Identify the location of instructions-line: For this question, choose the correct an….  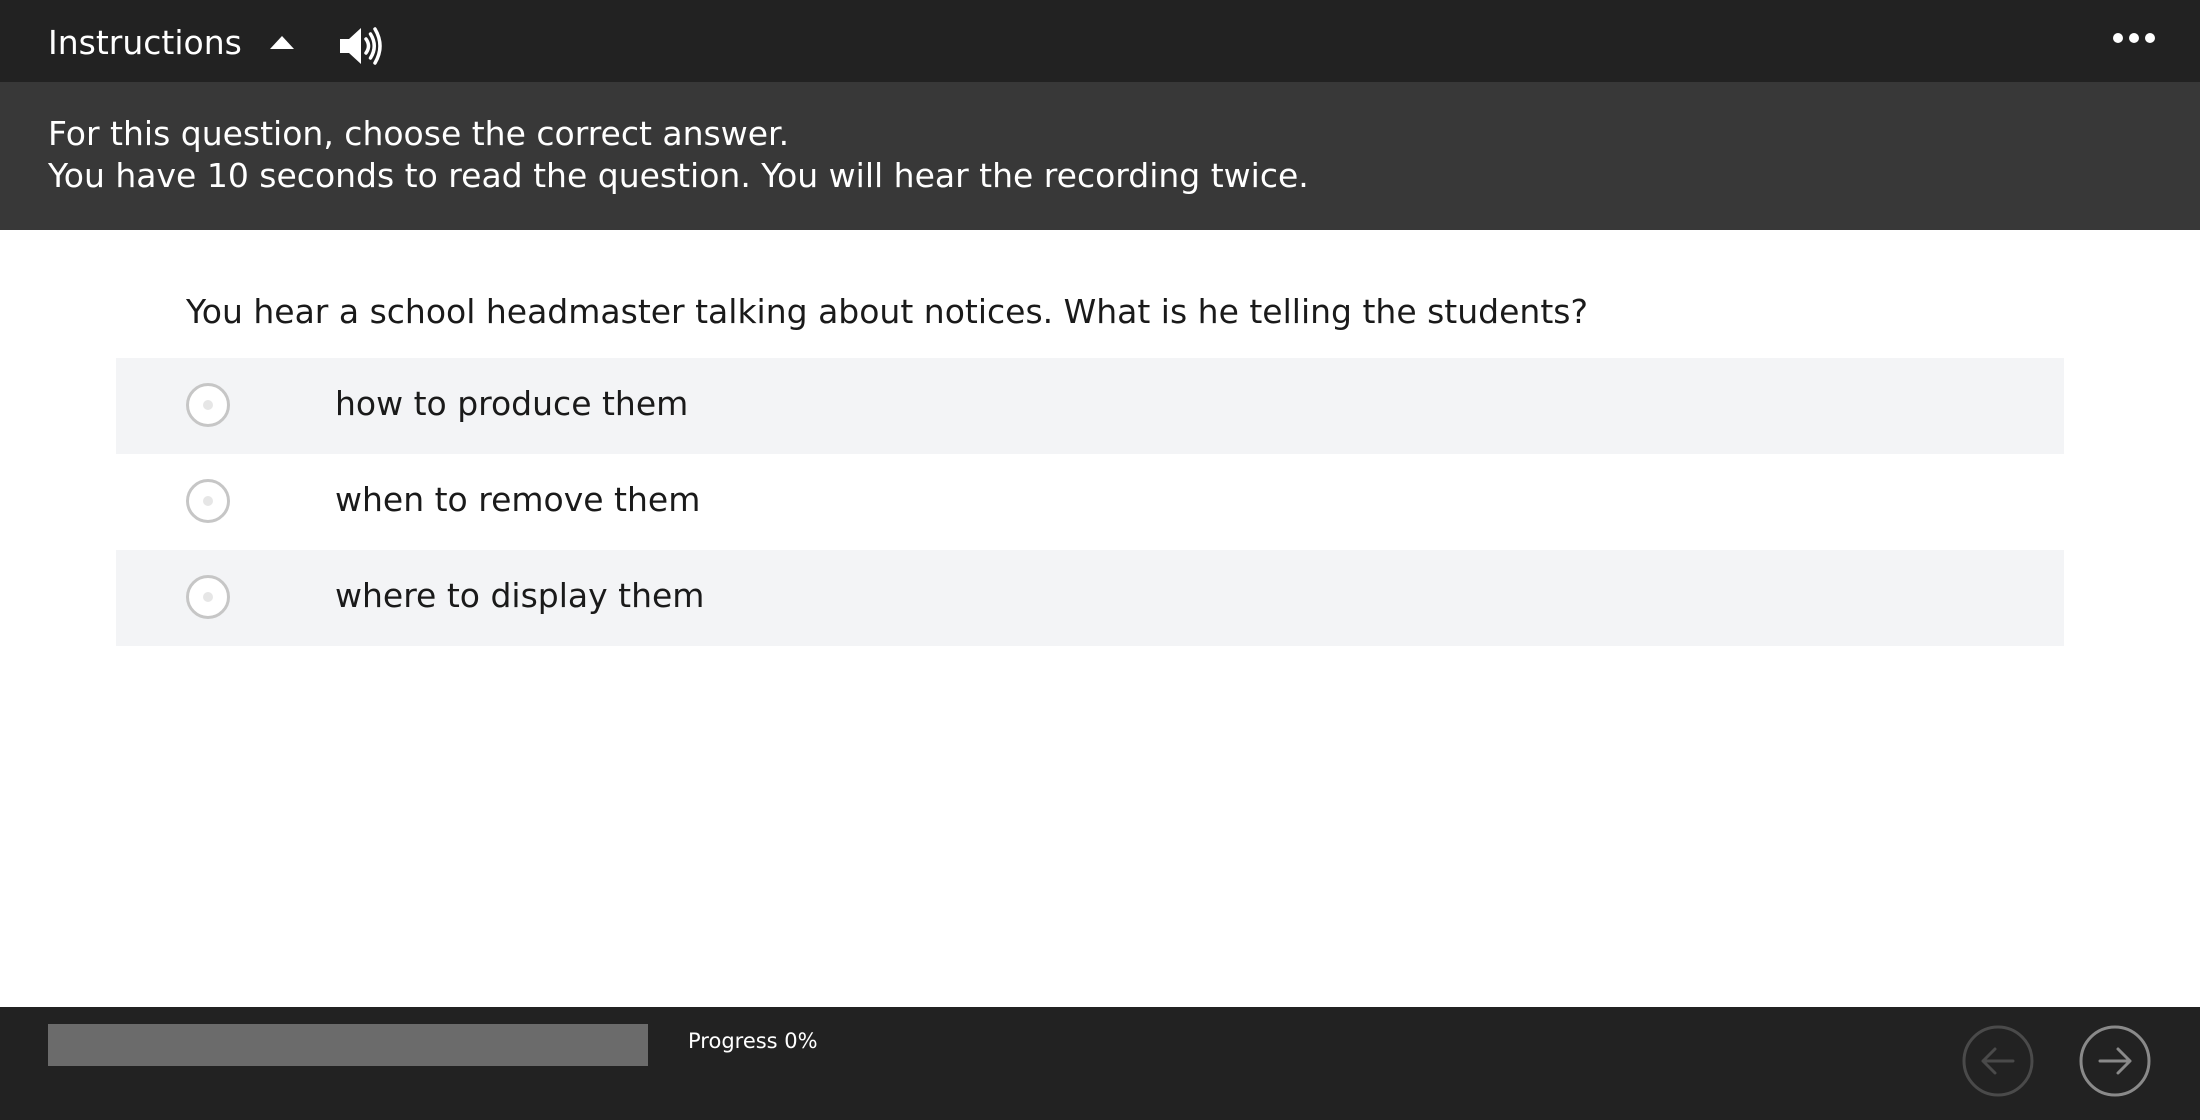
(419, 133).